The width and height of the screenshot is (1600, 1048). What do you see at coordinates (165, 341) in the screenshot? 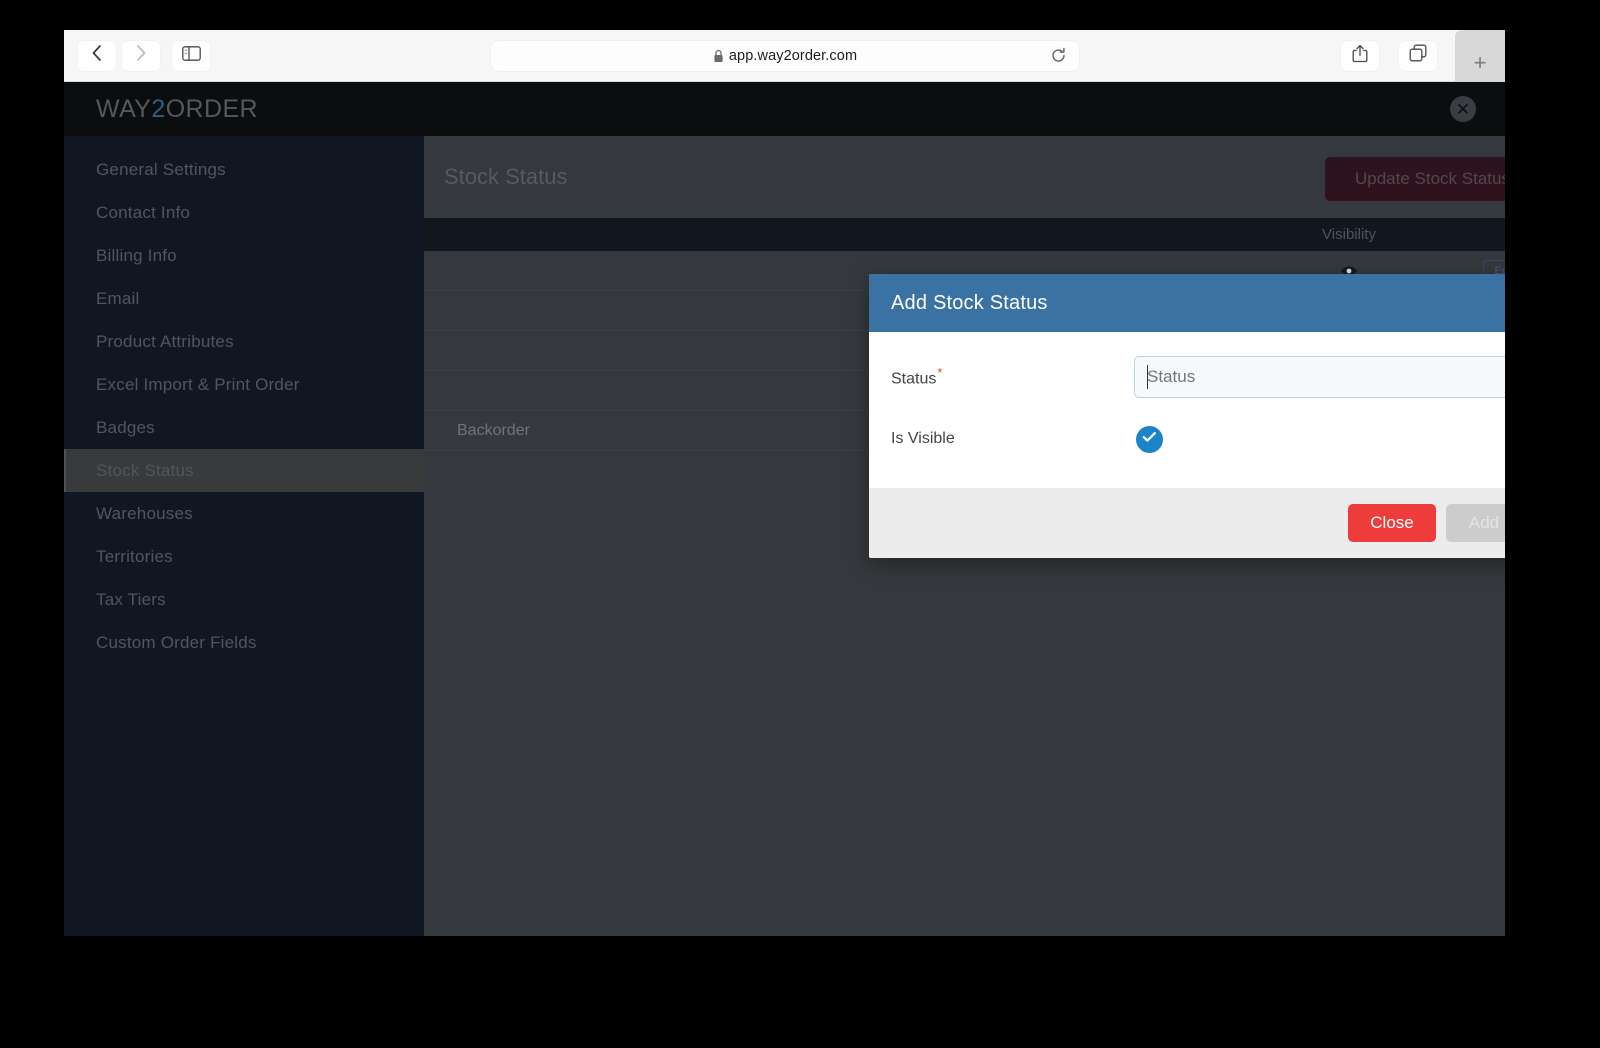
I see `sidebar-item-label: Product Attributes` at bounding box center [165, 341].